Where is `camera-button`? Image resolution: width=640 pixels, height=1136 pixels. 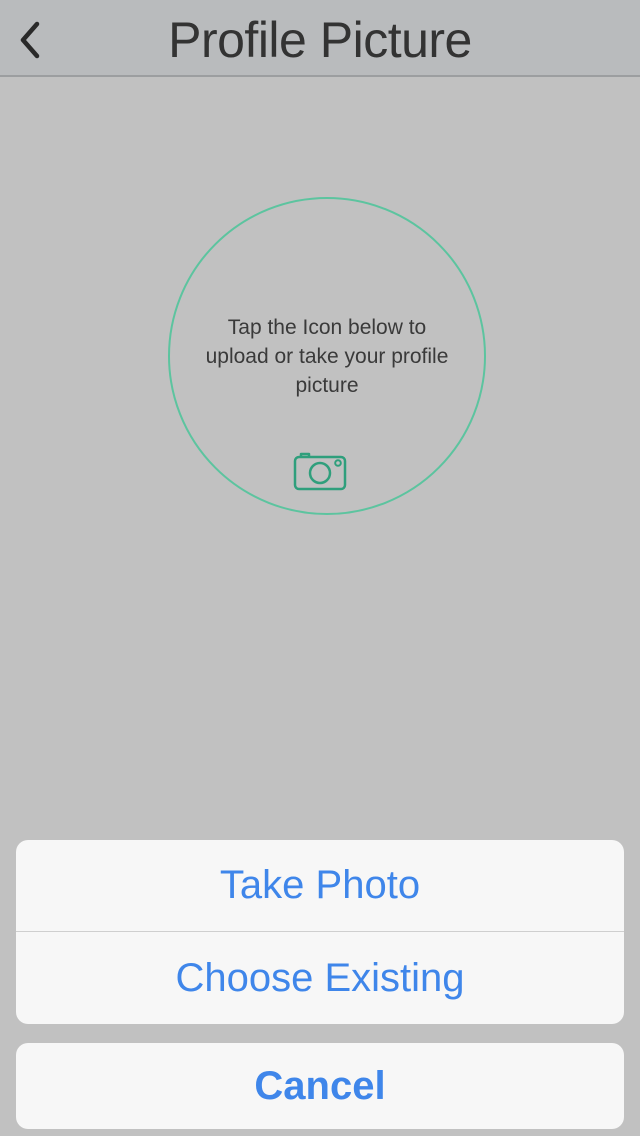
camera-button is located at coordinates (320, 470).